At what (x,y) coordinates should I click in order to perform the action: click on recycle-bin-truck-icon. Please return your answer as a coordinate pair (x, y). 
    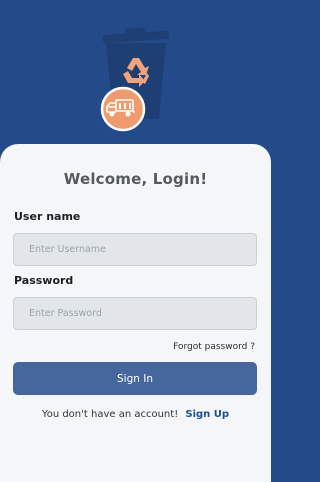
    Looking at the image, I should click on (135, 79).